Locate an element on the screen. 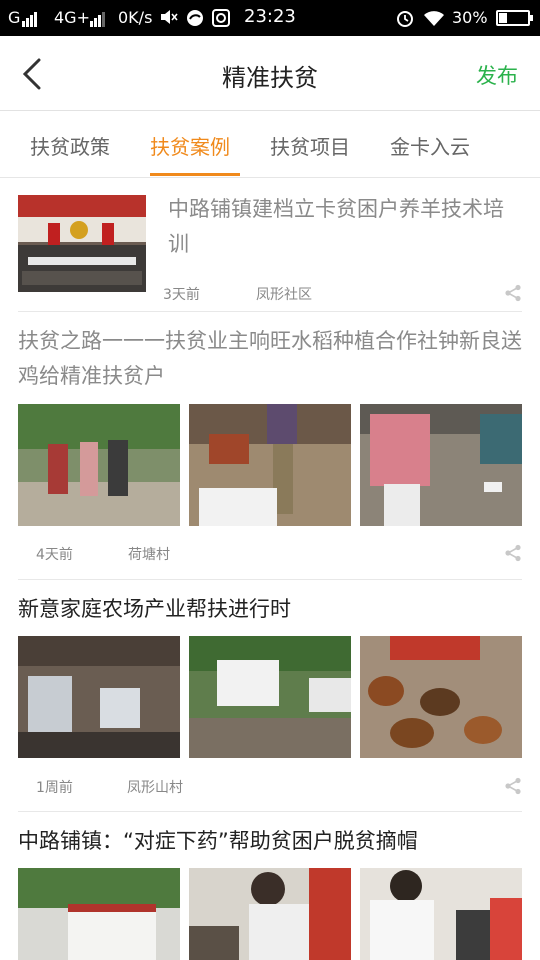  article-time: 4天前 is located at coordinates (54, 555).